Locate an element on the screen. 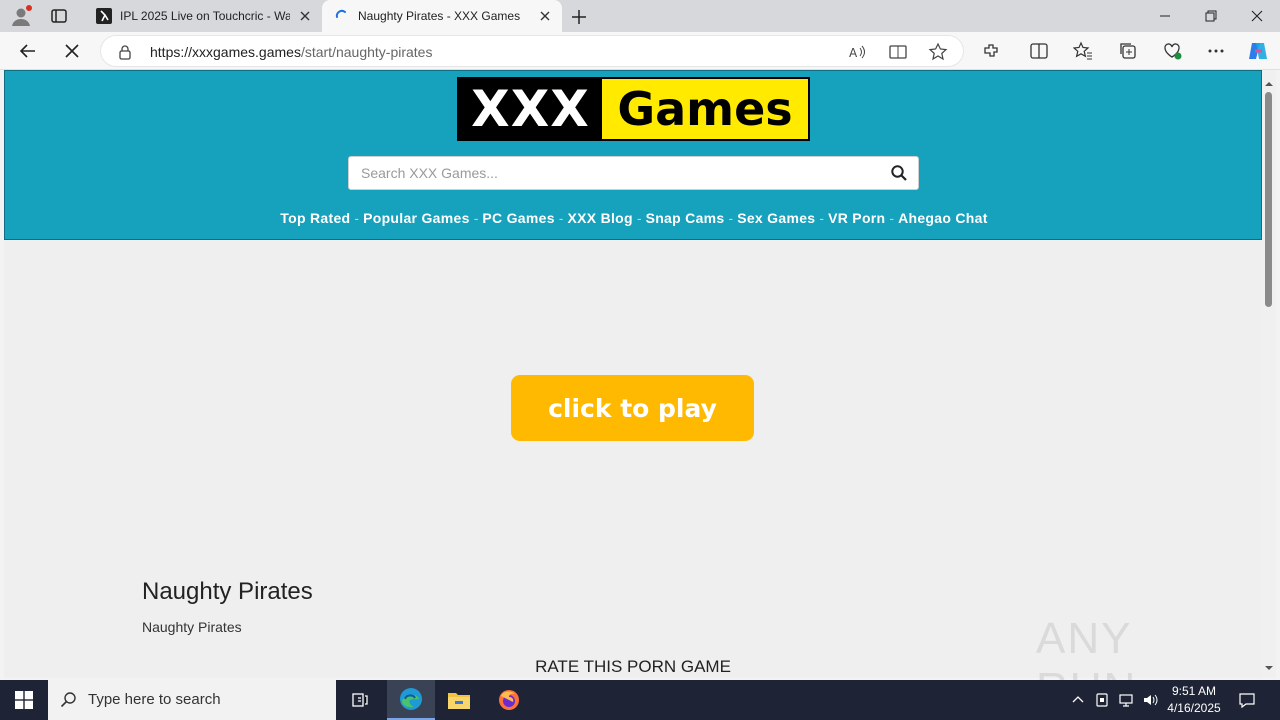  nav-xxx-blog: XXX Blog is located at coordinates (599, 218).